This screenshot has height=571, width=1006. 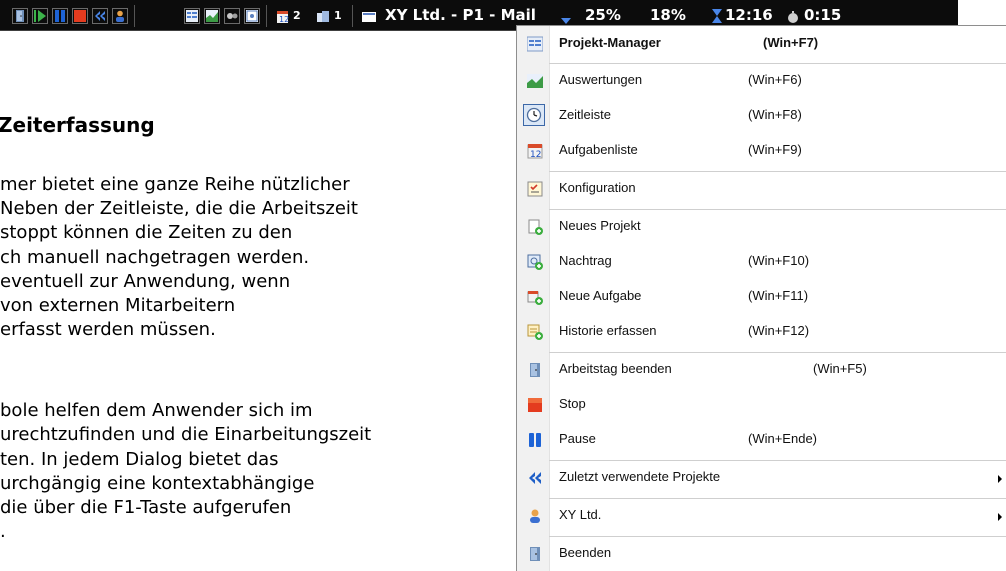 I want to click on document-line: mer bietet eine ganze Reihe nützlicher, so click(x=175, y=184).